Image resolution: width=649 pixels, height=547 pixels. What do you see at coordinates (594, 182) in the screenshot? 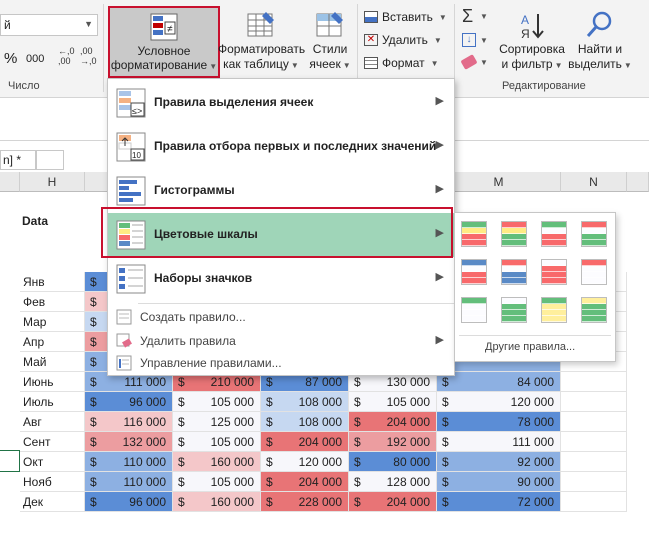
I see `column-header-n: N` at bounding box center [594, 182].